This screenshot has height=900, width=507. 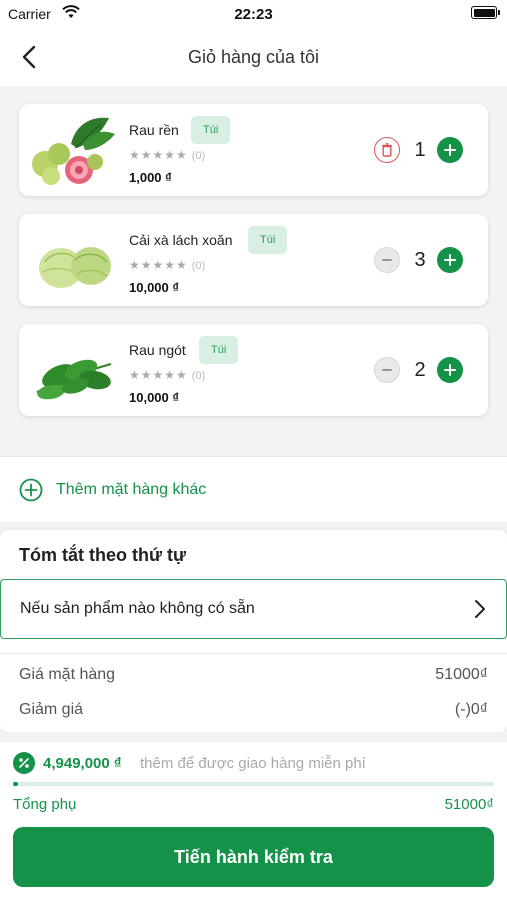 I want to click on nav-bar: Giỏ hàng của tôi, so click(x=253, y=57).